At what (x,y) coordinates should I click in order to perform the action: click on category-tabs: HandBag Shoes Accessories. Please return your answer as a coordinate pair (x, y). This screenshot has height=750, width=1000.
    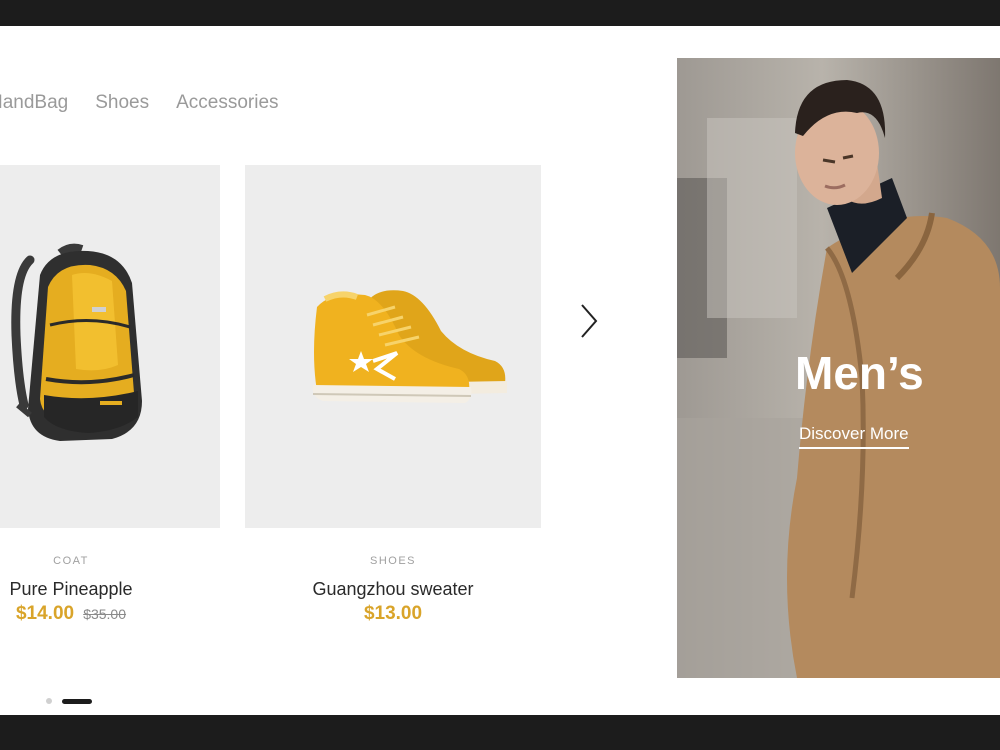
    Looking at the image, I should click on (139, 103).